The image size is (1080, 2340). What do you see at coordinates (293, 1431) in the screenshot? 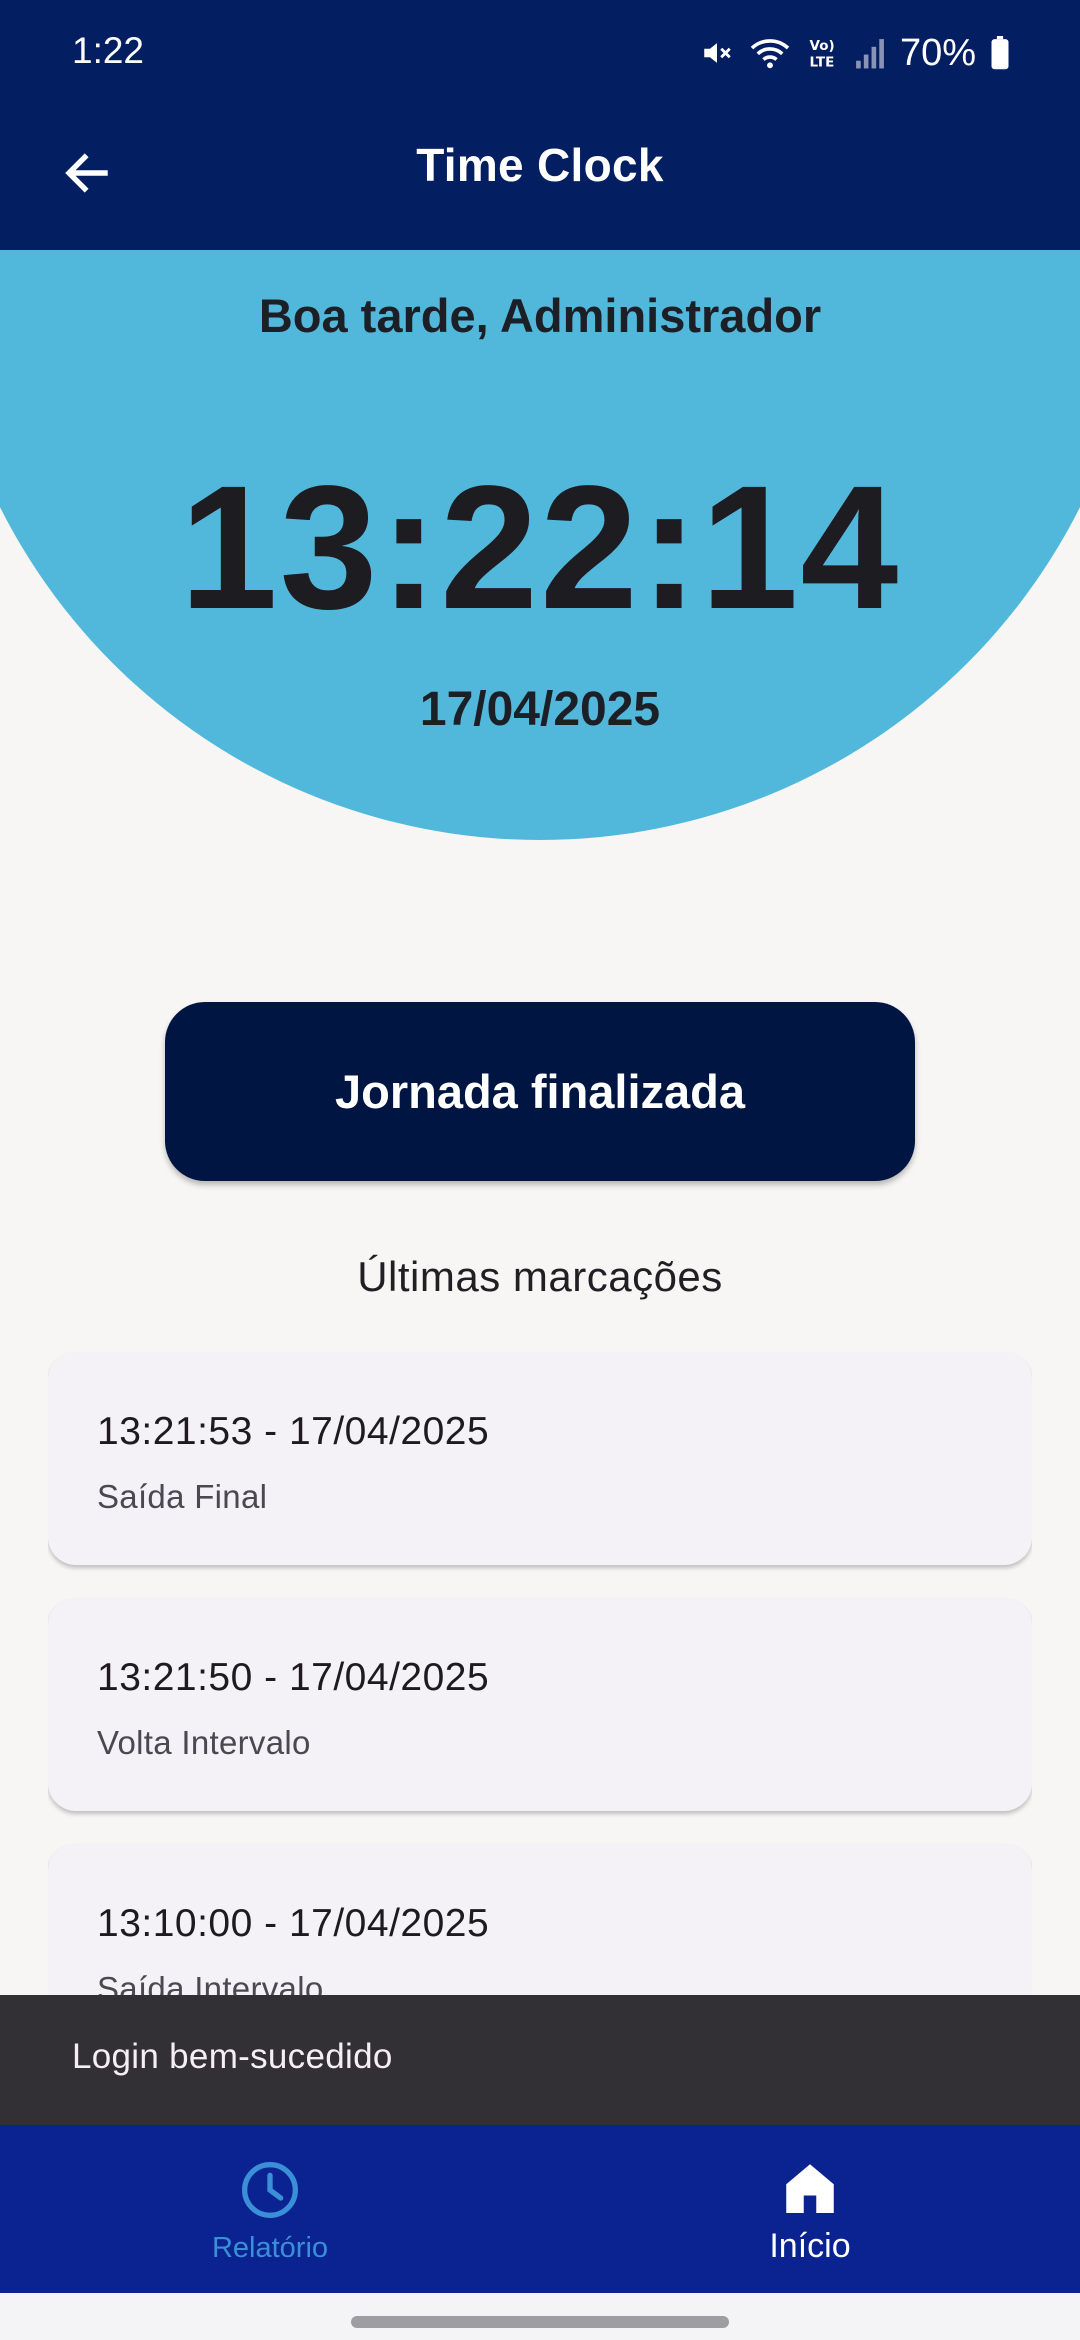
I see `record-datetime: 13:21:53 - 17/04/2025` at bounding box center [293, 1431].